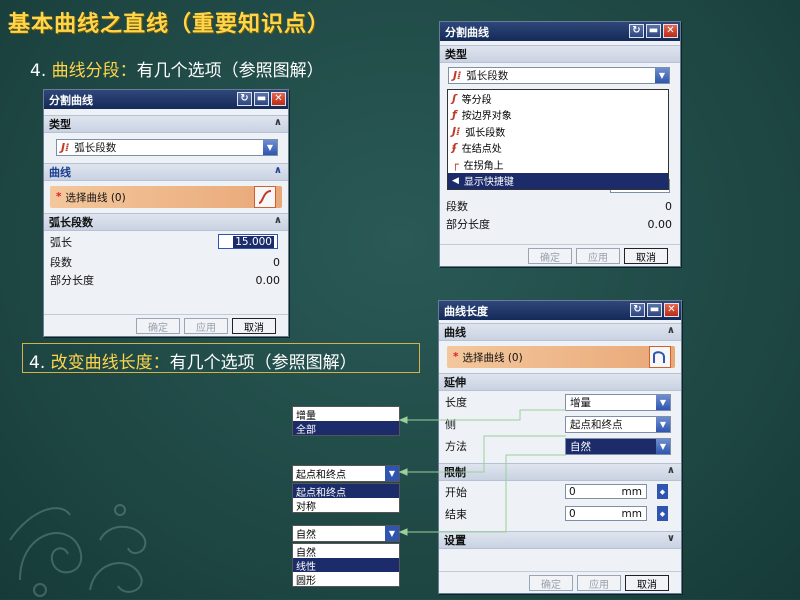  What do you see at coordinates (485, 454) in the screenshot?
I see `connector-side` at bounding box center [485, 454].